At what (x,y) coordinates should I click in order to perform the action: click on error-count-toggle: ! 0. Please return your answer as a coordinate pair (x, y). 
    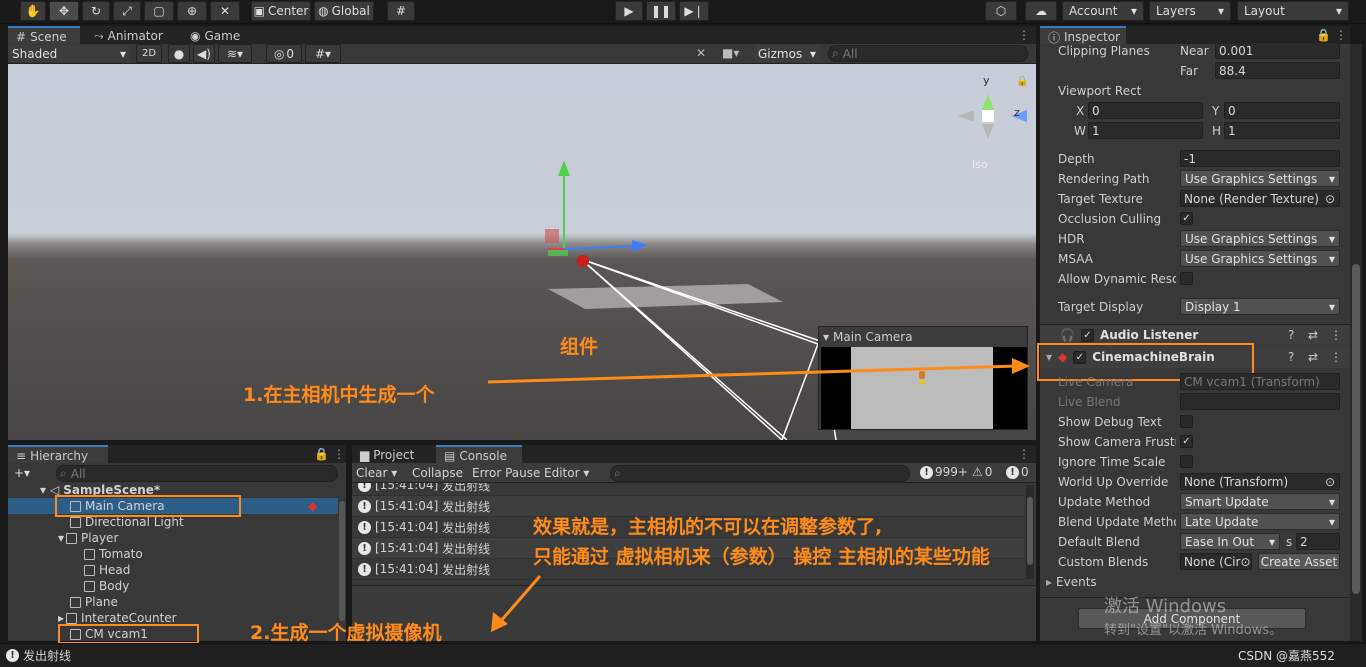
    Looking at the image, I should click on (1016, 472).